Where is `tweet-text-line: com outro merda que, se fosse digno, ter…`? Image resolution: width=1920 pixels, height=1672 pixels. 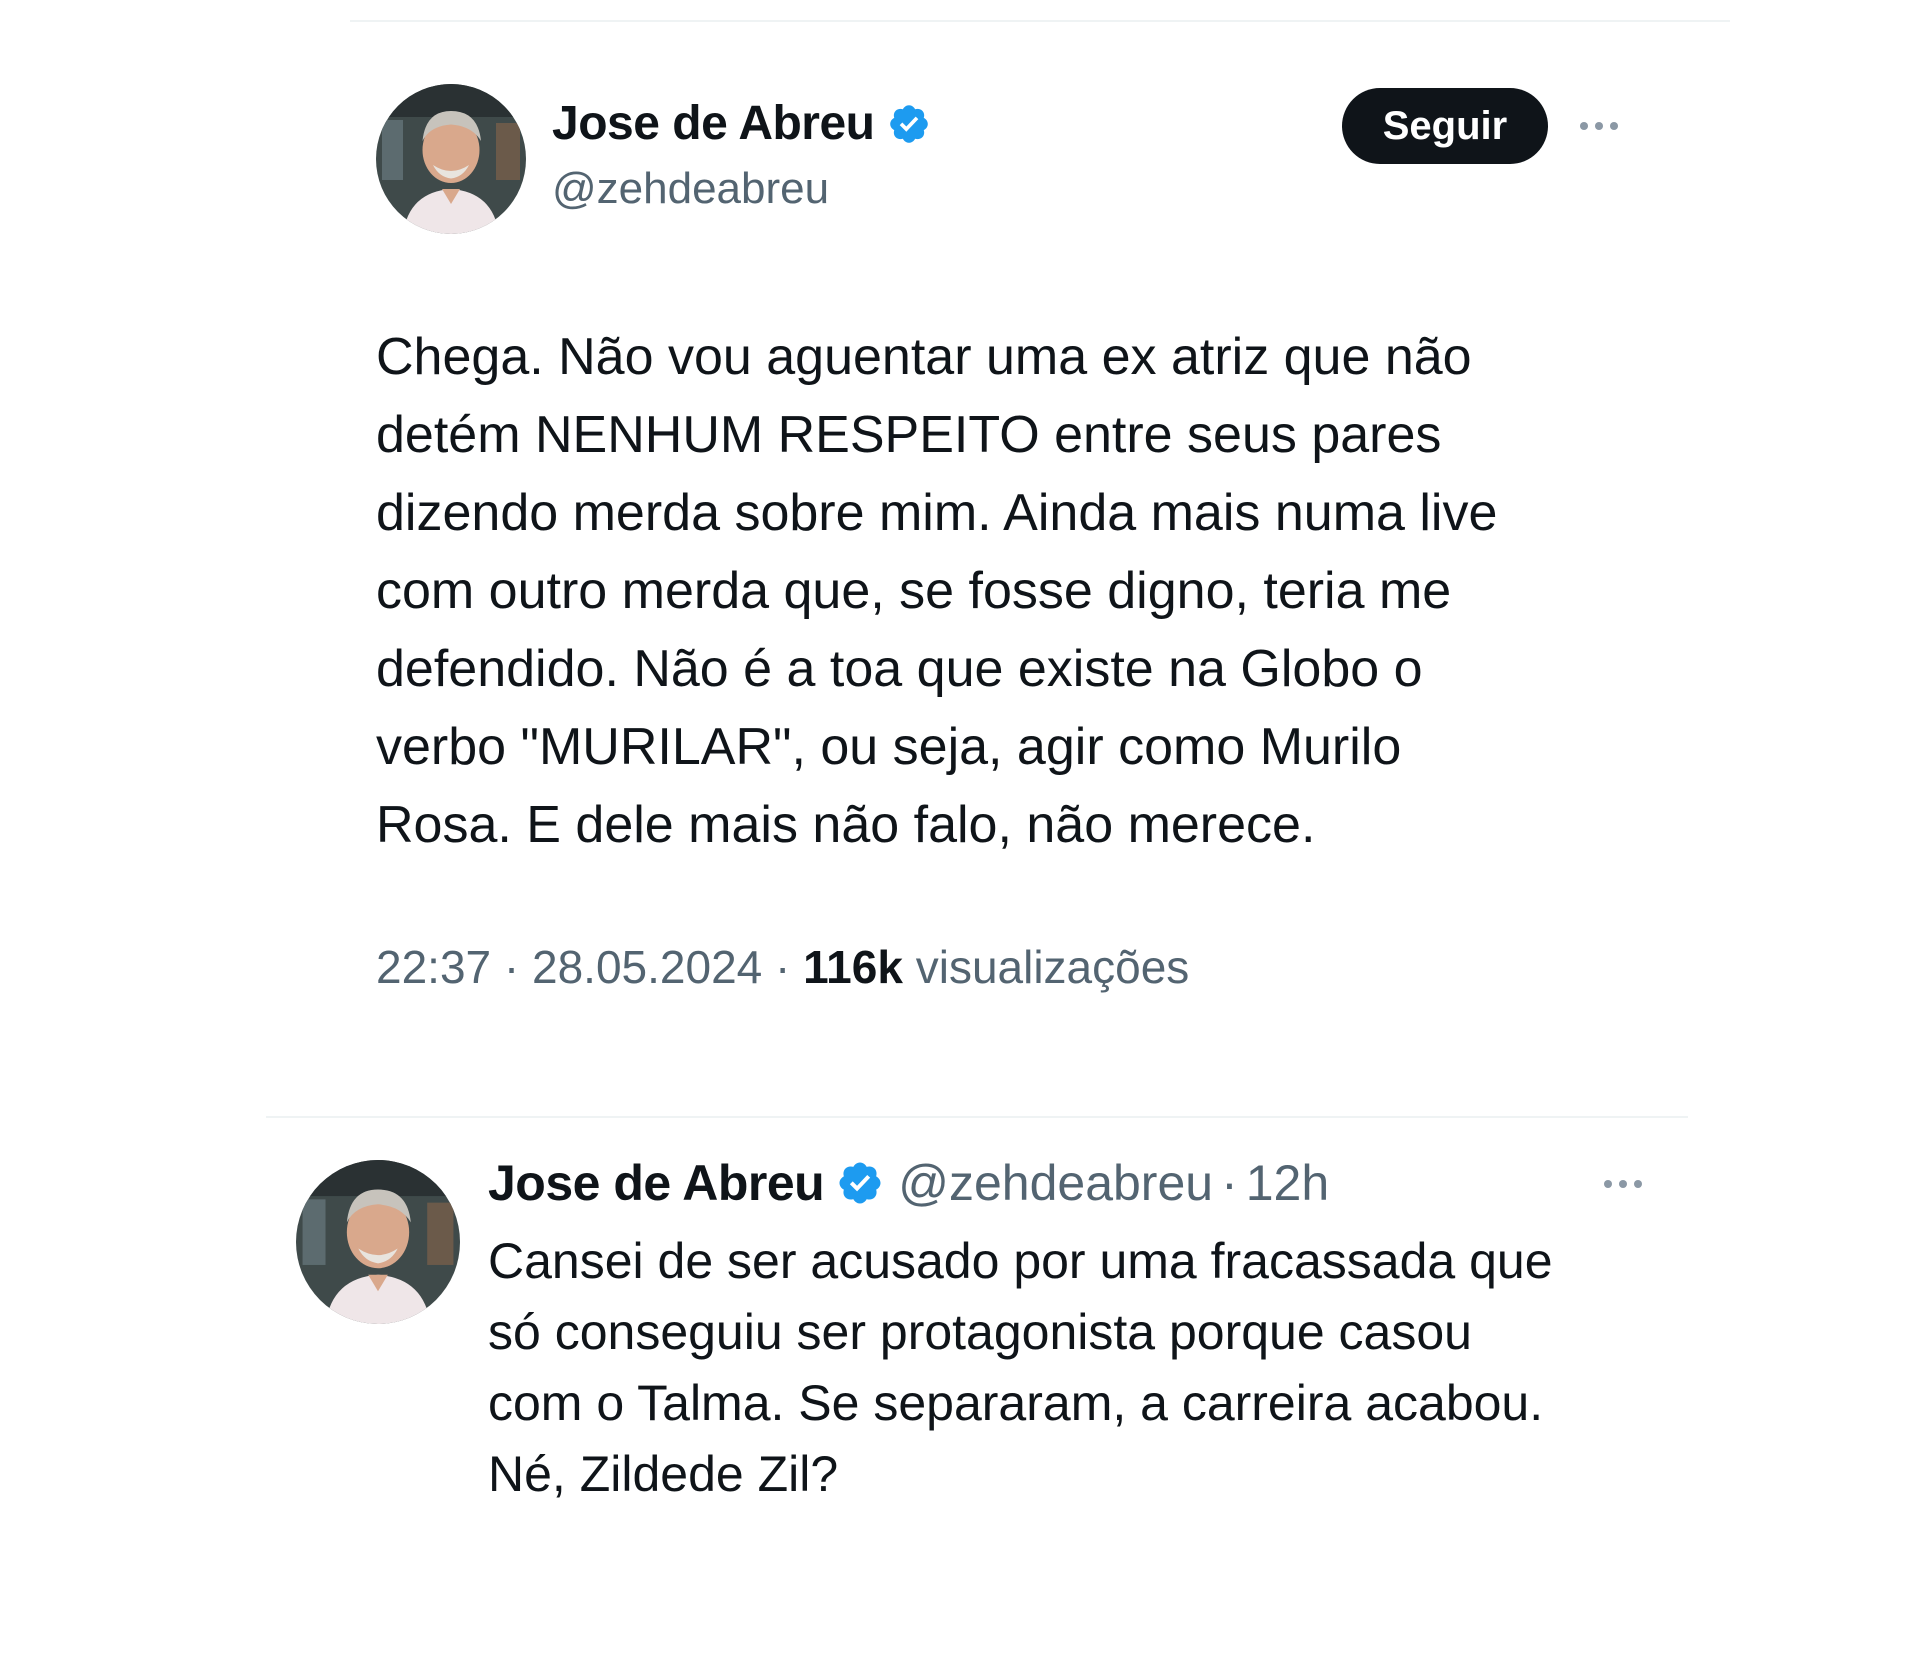
tweet-text-line: com outro merda que, se fosse digno, ter… is located at coordinates (914, 591).